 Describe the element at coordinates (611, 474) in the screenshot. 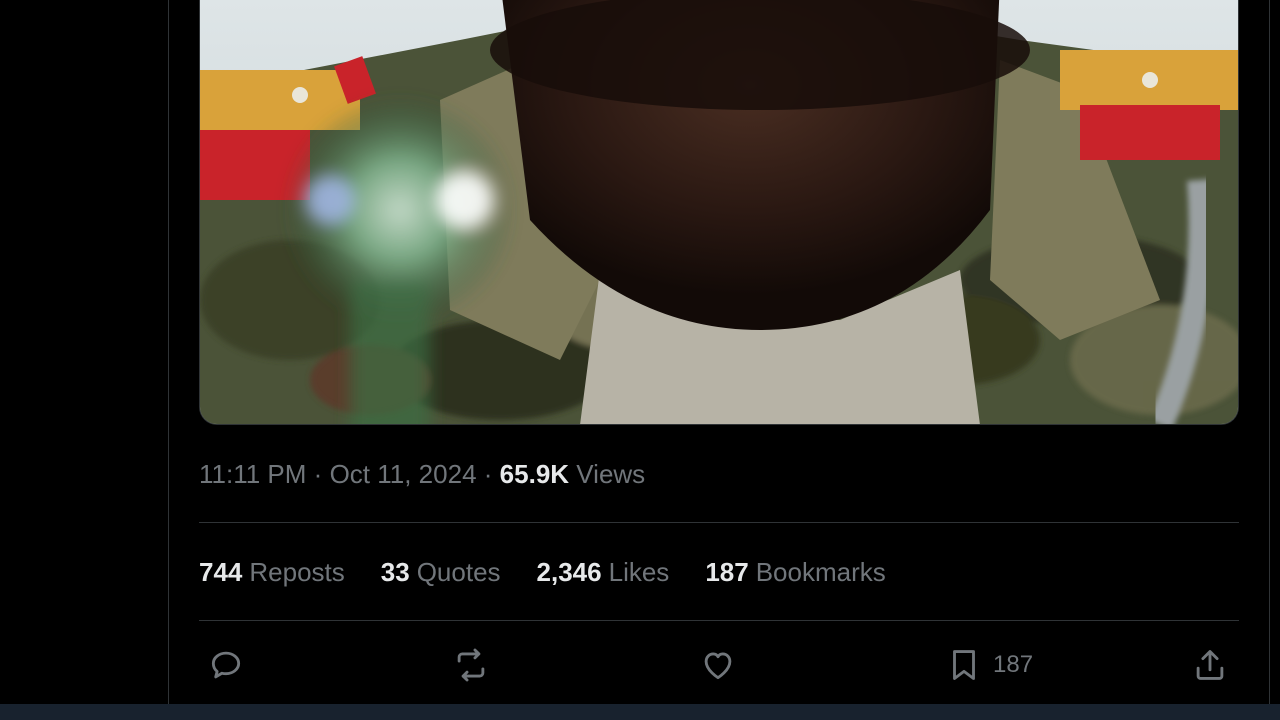

I see `views-label: Views` at that location.